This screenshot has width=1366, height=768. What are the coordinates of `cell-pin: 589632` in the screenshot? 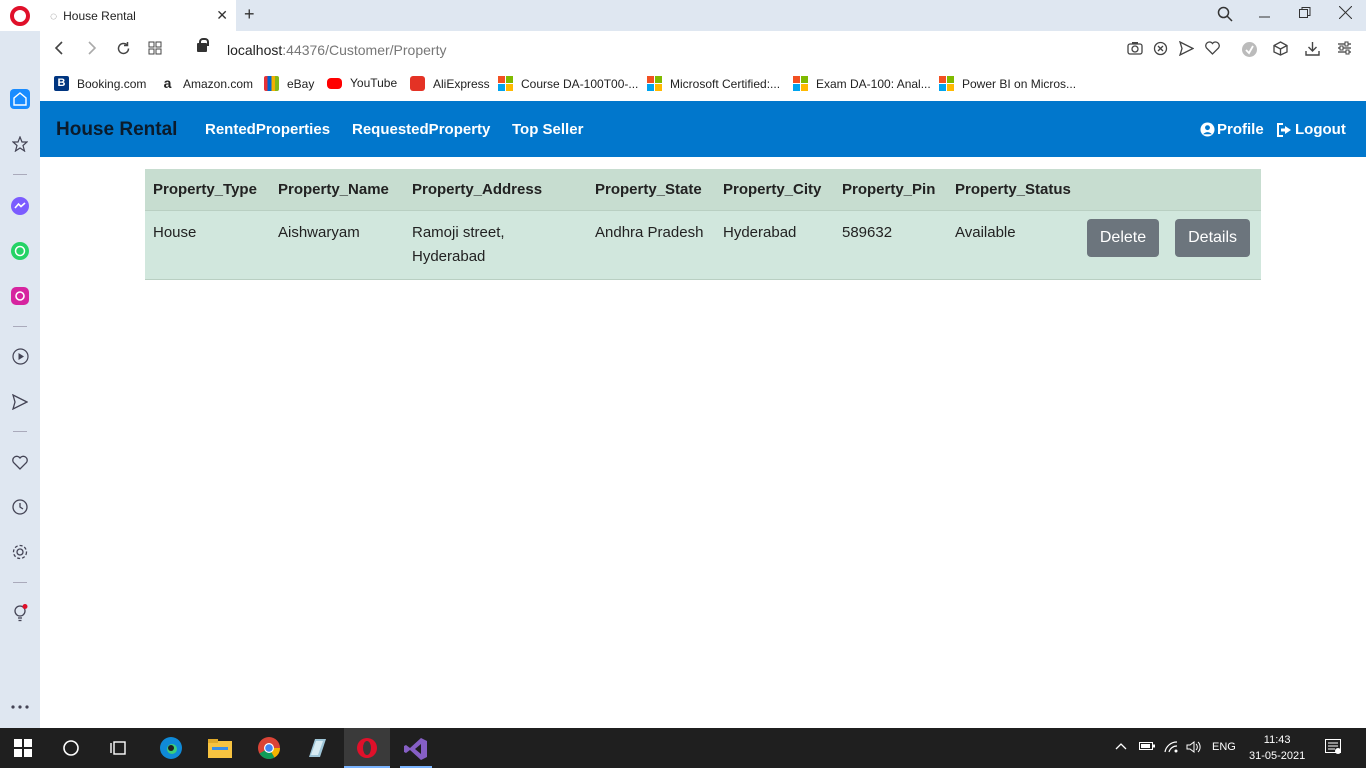 It's located at (890, 245).